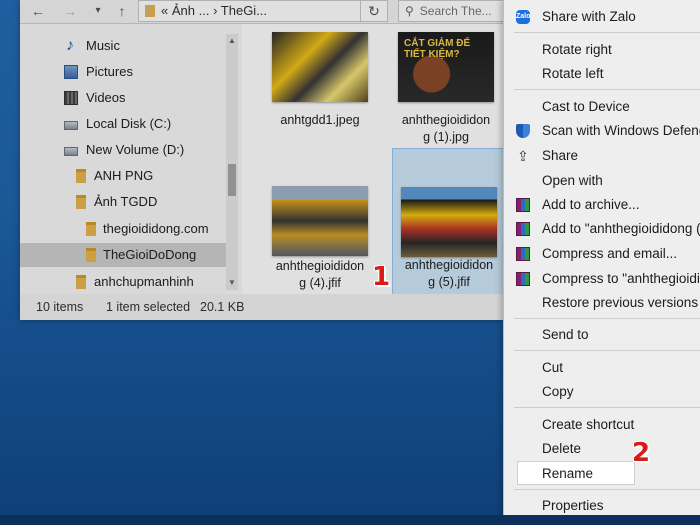  I want to click on step-2-label: 2, so click(641, 453).